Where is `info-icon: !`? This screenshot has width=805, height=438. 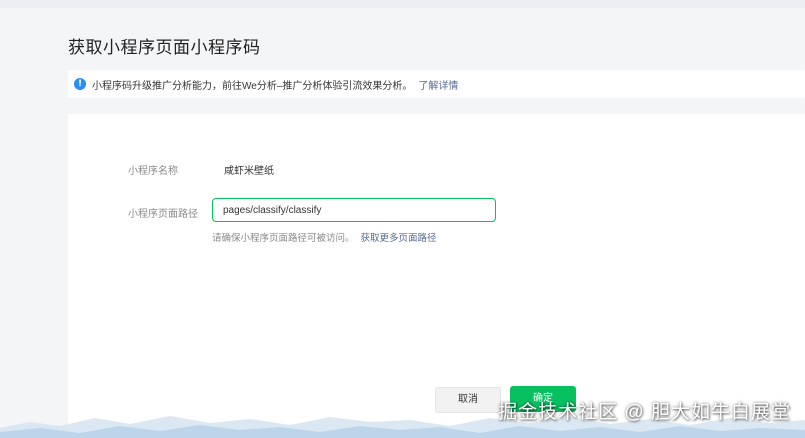 info-icon: ! is located at coordinates (80, 84).